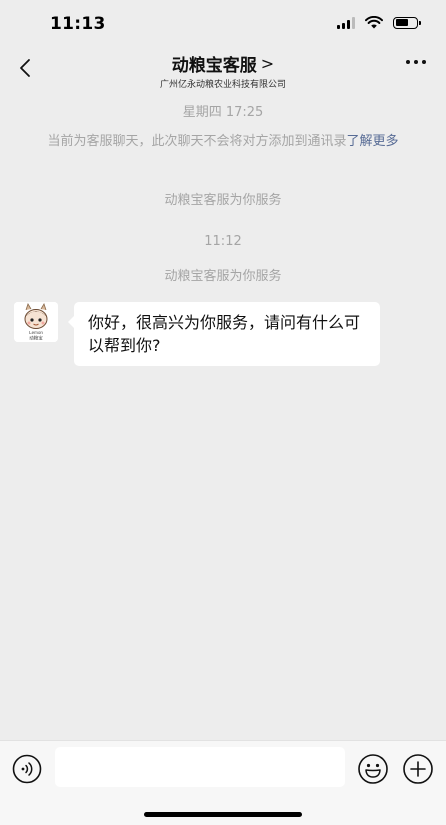 The image size is (446, 825). I want to click on learn-more-link: 了解更多, so click(373, 141).